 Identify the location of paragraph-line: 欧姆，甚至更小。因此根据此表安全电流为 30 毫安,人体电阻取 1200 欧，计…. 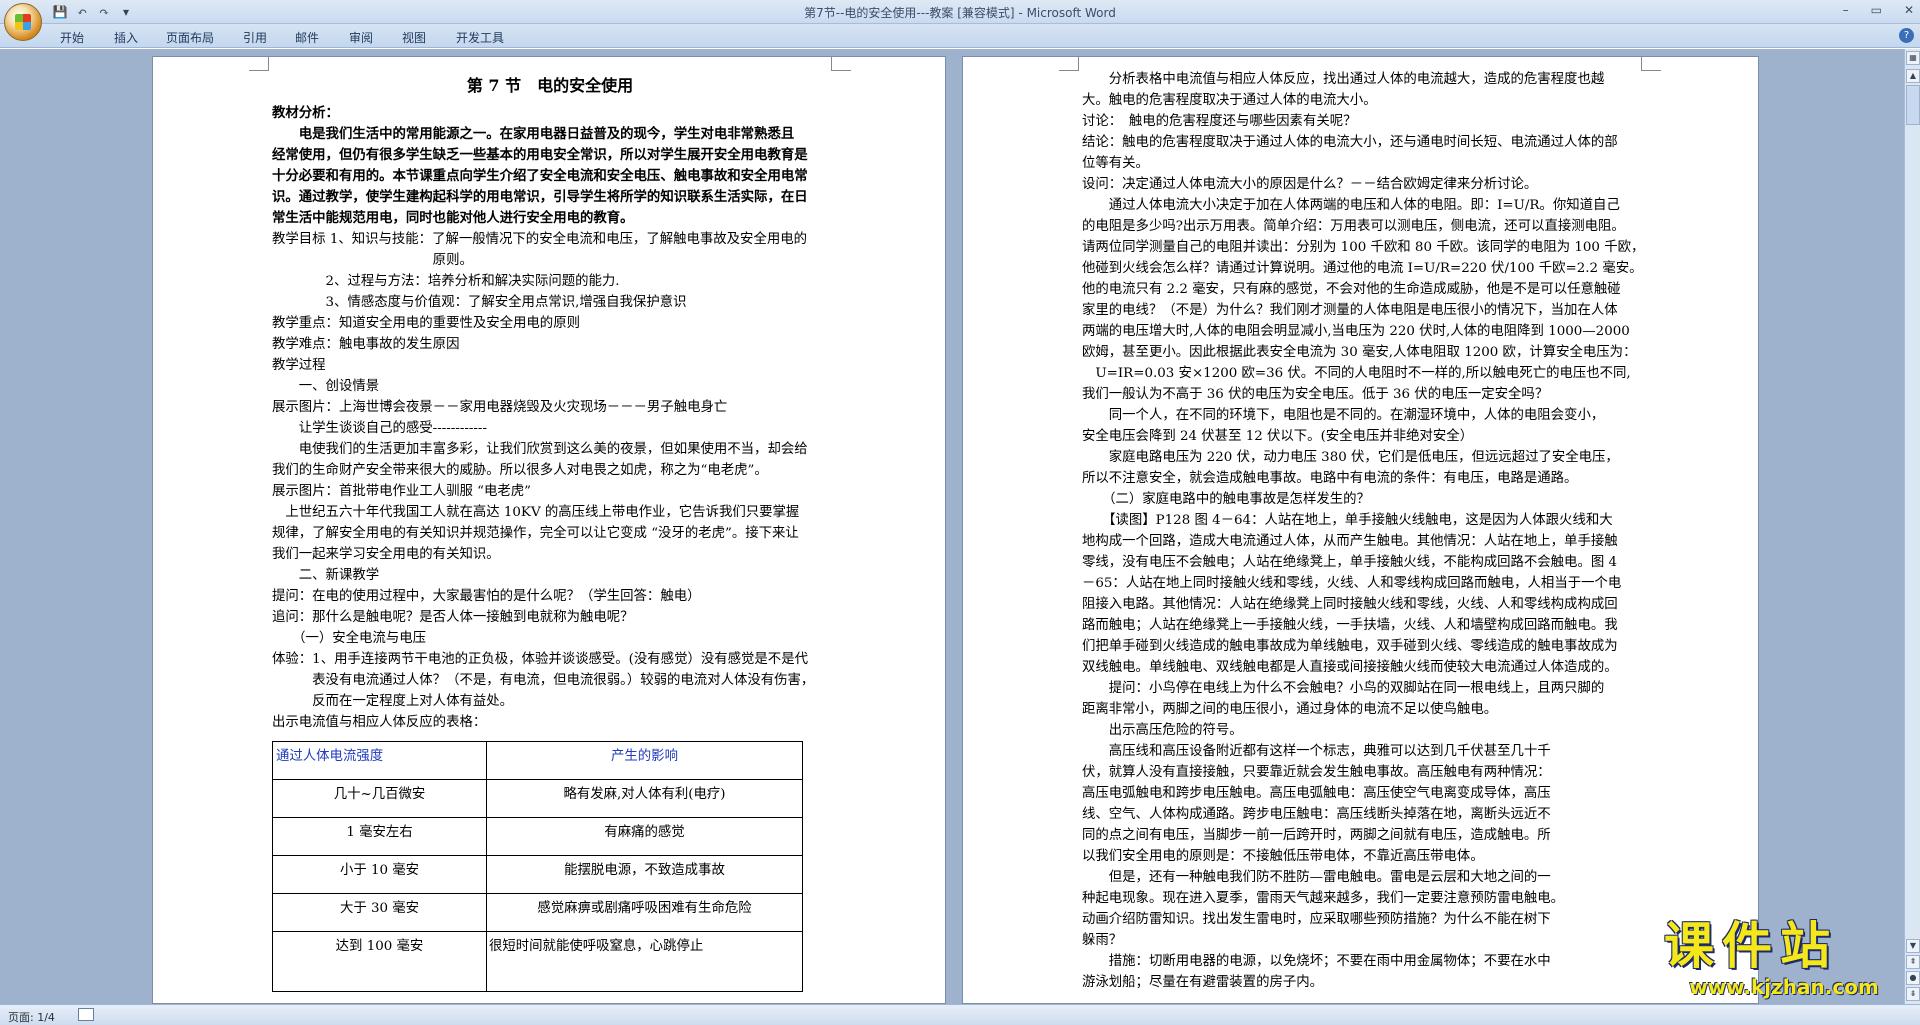
(1359, 352).